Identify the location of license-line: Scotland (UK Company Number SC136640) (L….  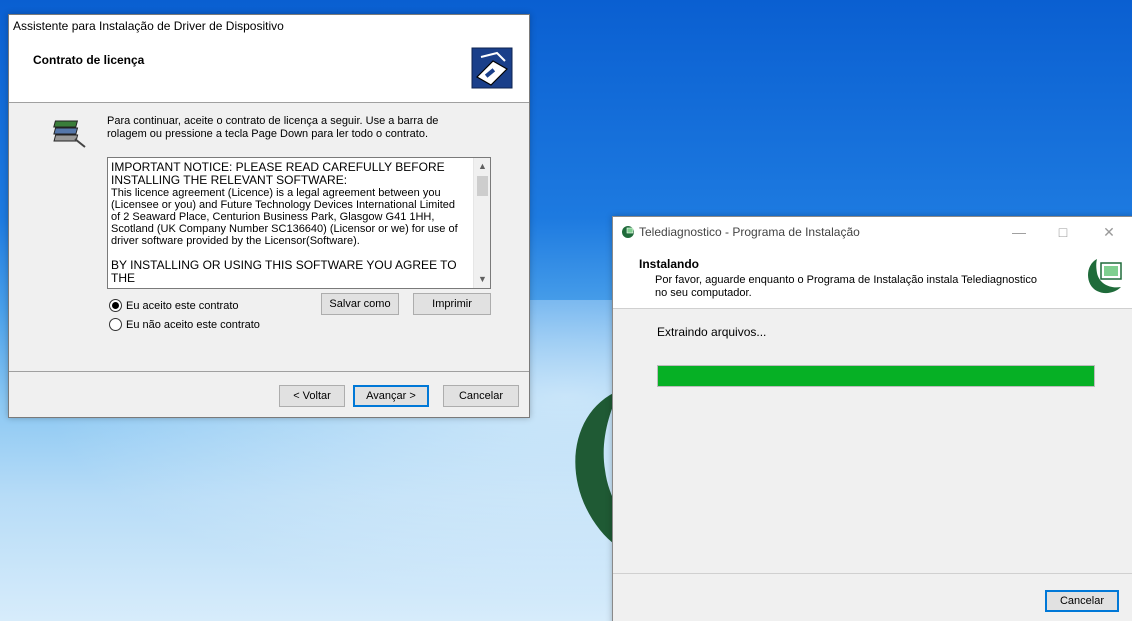
(284, 229).